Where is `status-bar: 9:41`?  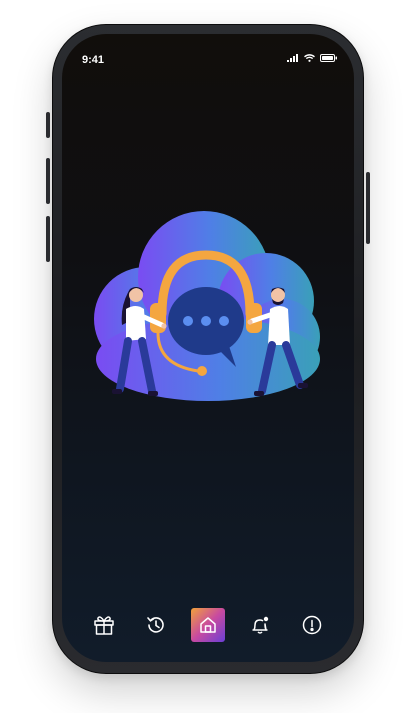 status-bar: 9:41 is located at coordinates (208, 56).